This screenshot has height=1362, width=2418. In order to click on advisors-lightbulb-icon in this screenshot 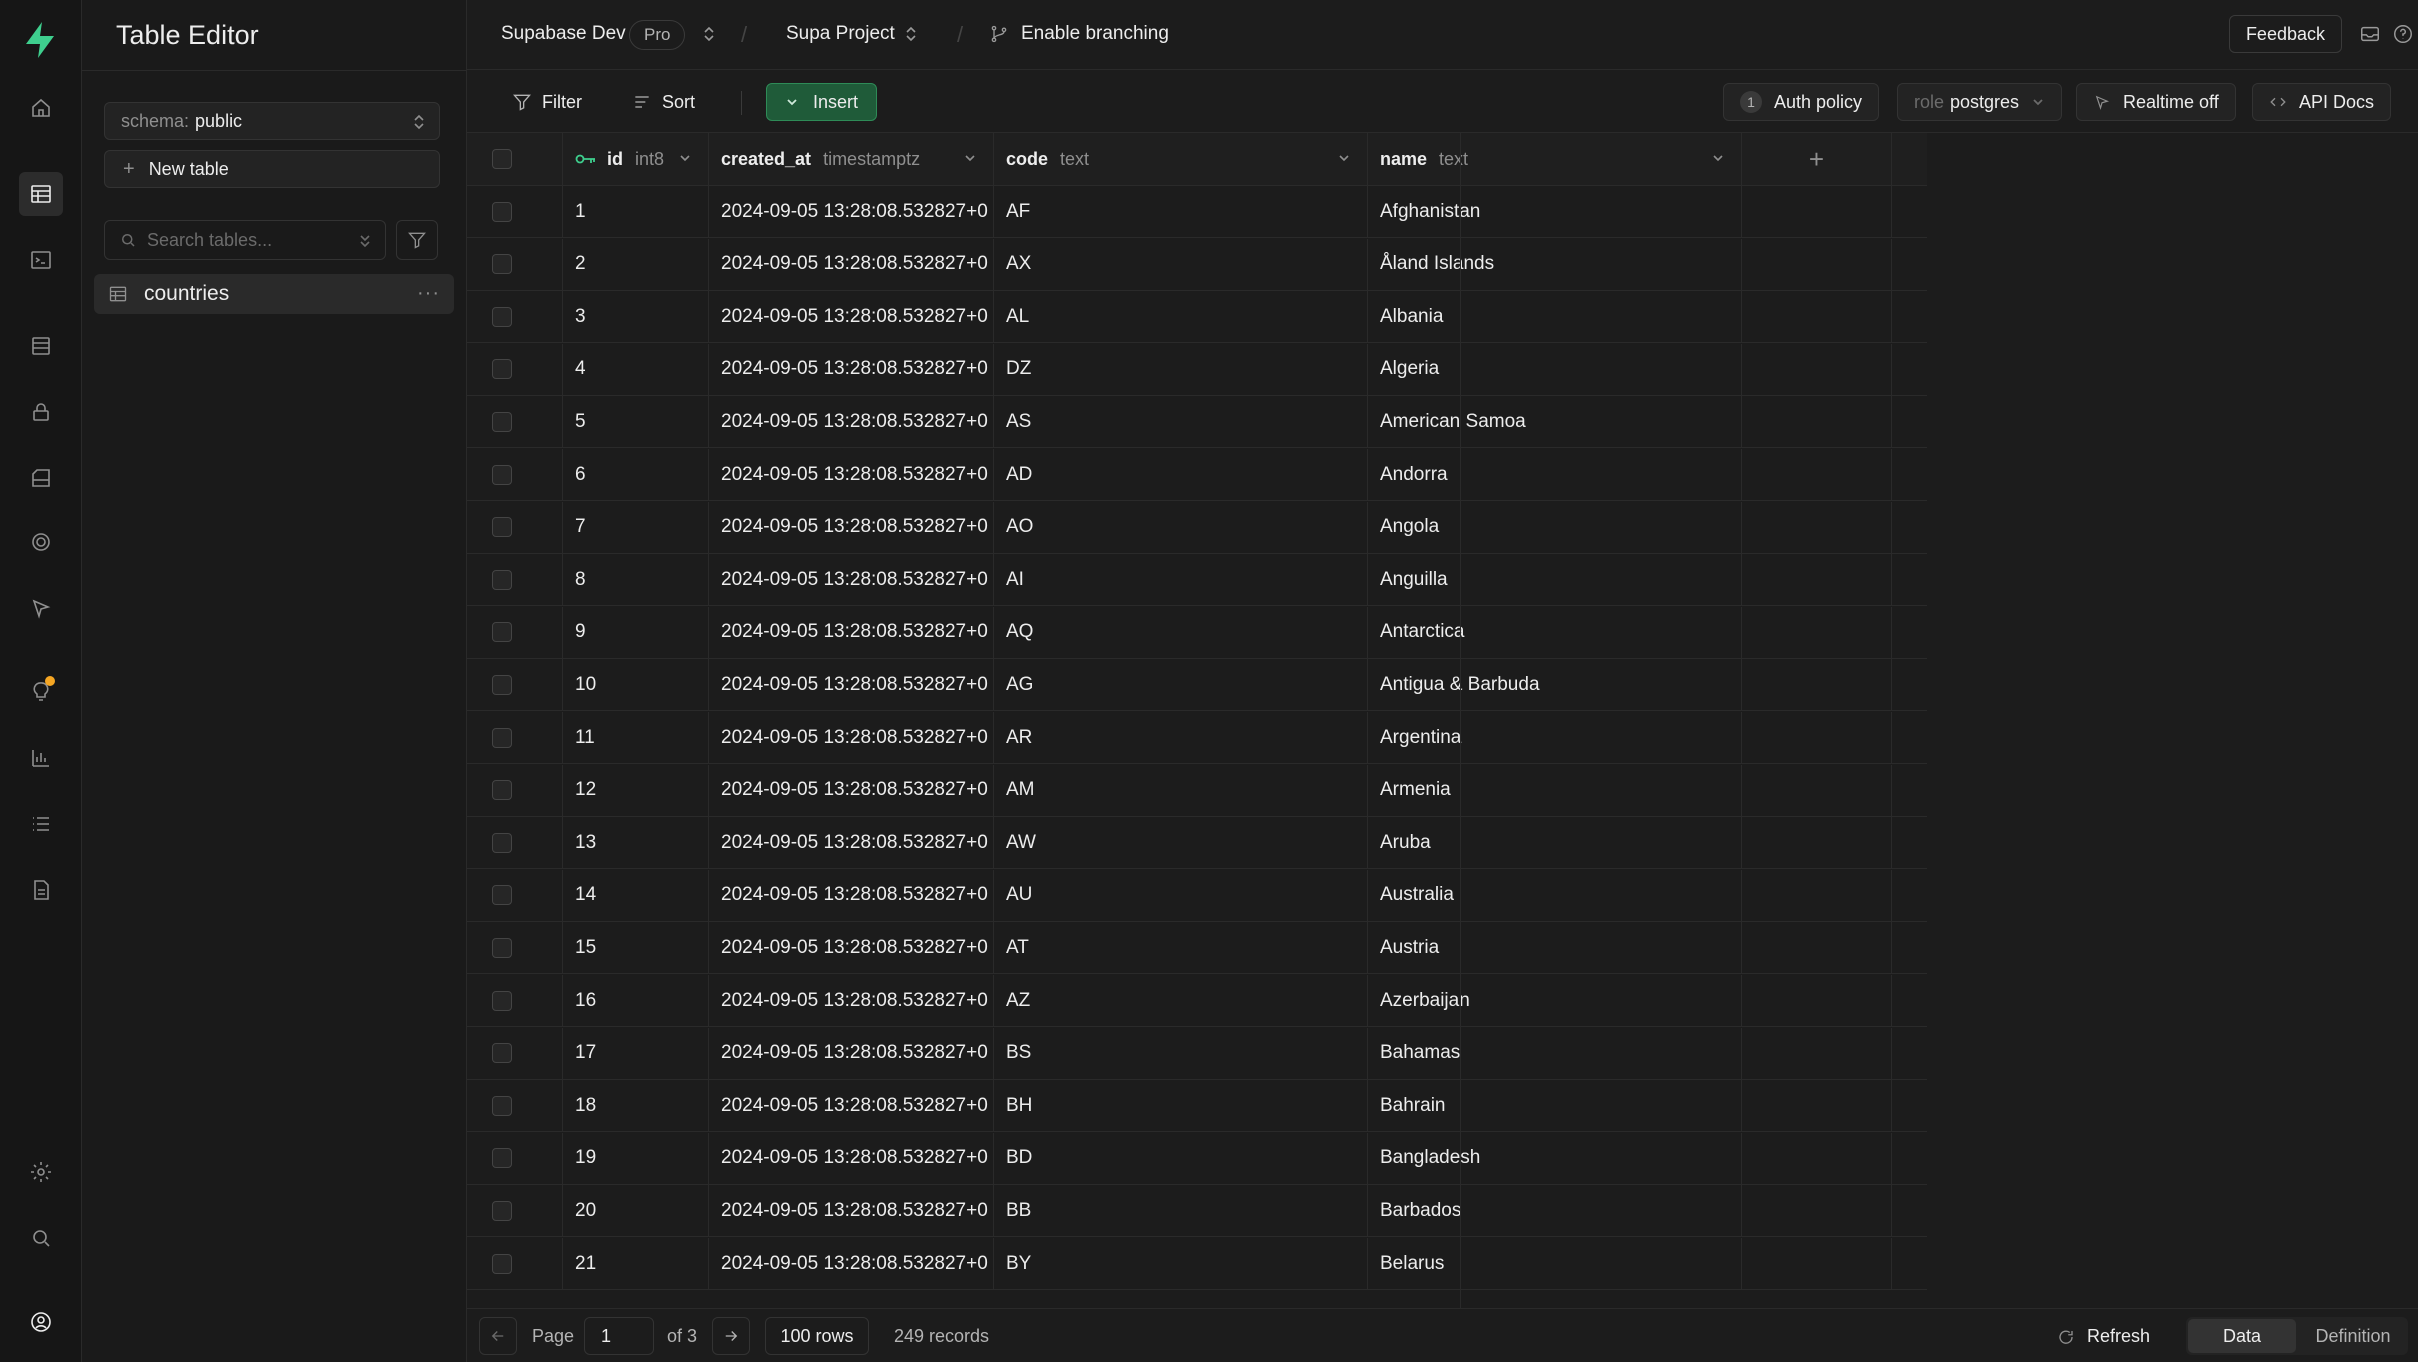, I will do `click(41, 692)`.